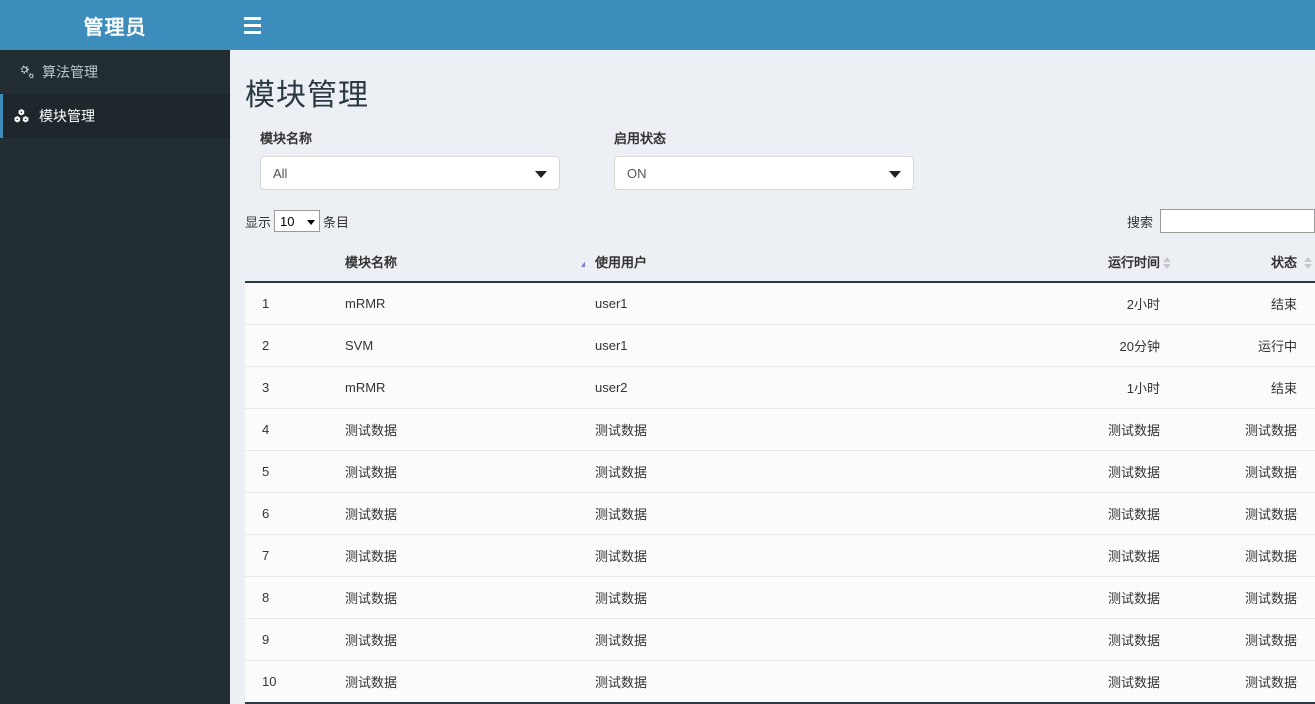 The height and width of the screenshot is (704, 1315). I want to click on page-length-control: 显示 10 条目, so click(297, 221).